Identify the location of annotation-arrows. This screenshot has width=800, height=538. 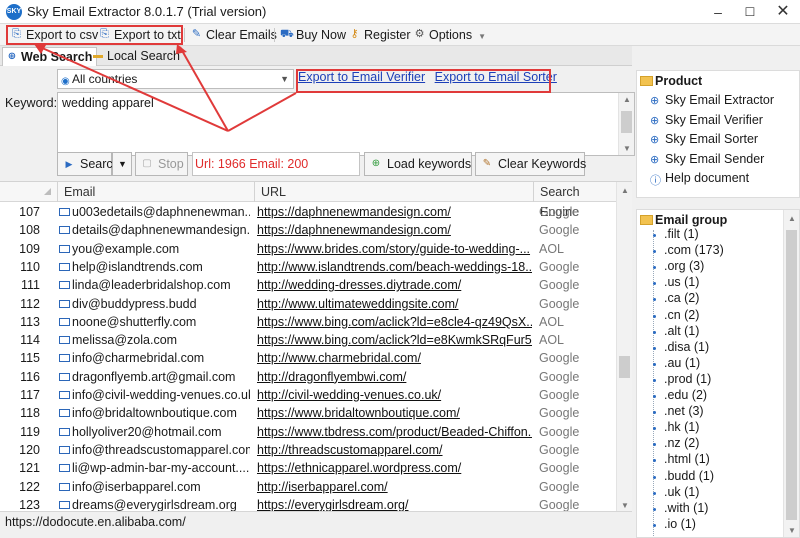
(165, 88).